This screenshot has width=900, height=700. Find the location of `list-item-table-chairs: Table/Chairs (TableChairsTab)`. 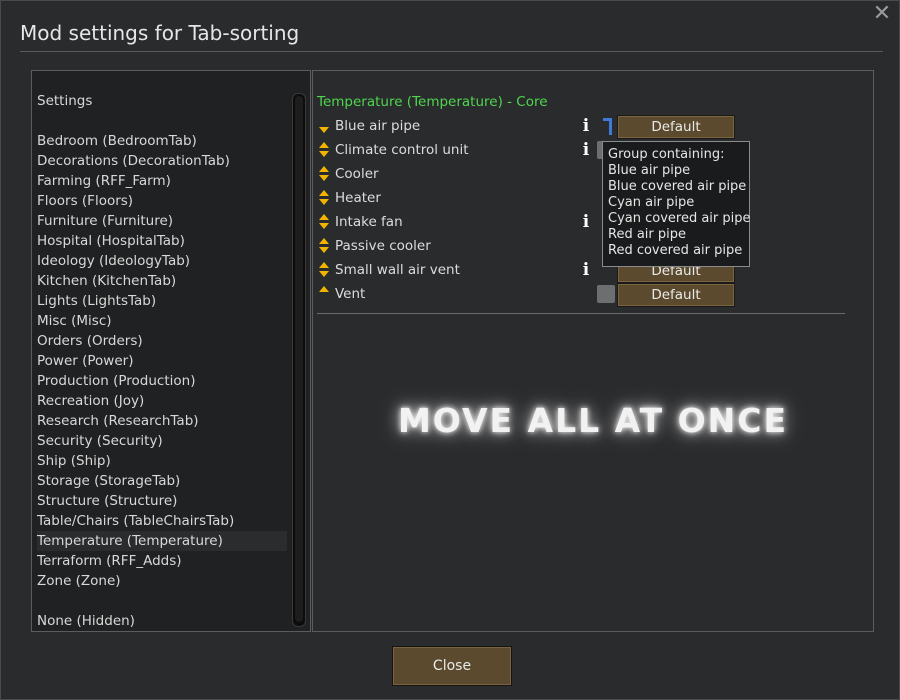

list-item-table-chairs: Table/Chairs (TableChairsTab) is located at coordinates (162, 521).